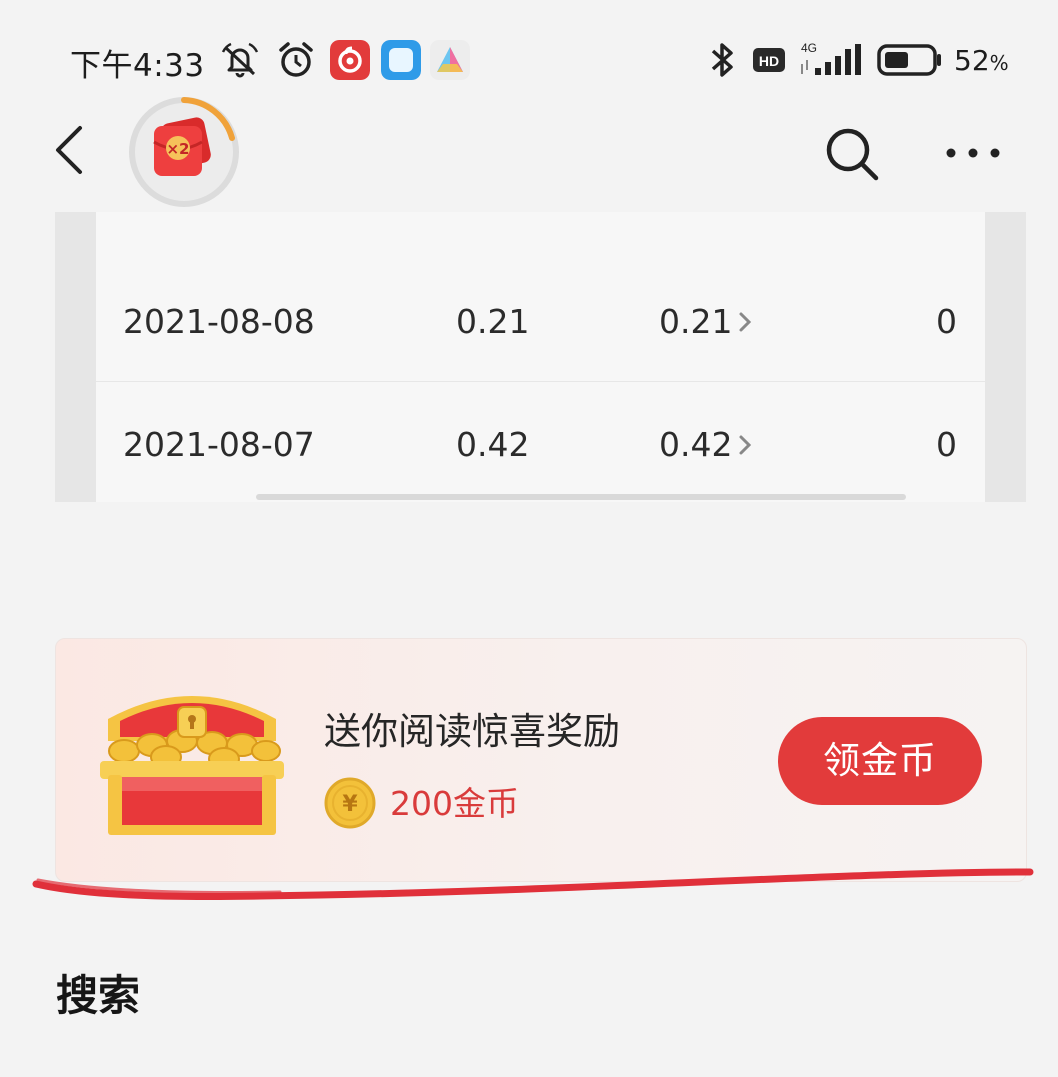 The image size is (1058, 1077). What do you see at coordinates (909, 60) in the screenshot?
I see `battery-icon` at bounding box center [909, 60].